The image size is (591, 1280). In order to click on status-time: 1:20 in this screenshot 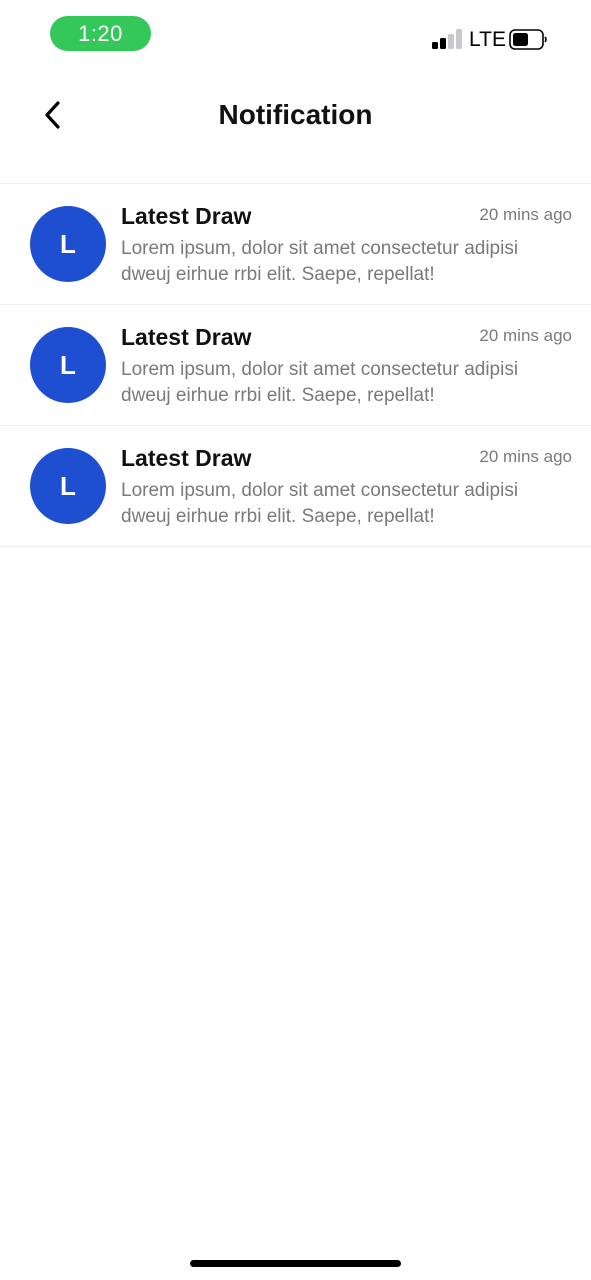, I will do `click(100, 33)`.